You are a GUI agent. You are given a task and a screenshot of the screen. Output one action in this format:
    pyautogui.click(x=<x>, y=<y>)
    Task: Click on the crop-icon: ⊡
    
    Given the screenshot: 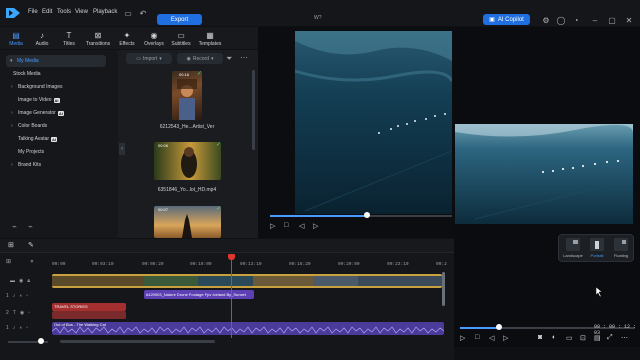 What is the action you would take?
    pyautogui.click(x=583, y=338)
    